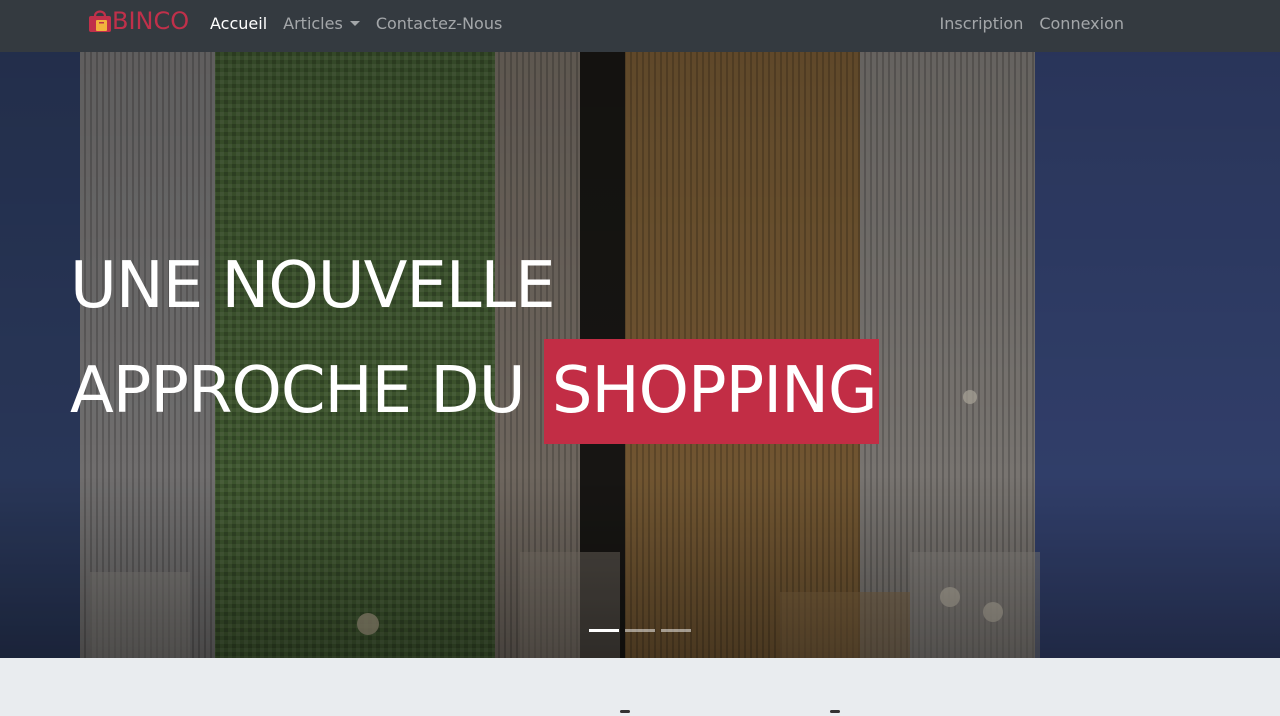 This screenshot has height=716, width=1280. What do you see at coordinates (100, 21) in the screenshot?
I see `shopping-bag-icon` at bounding box center [100, 21].